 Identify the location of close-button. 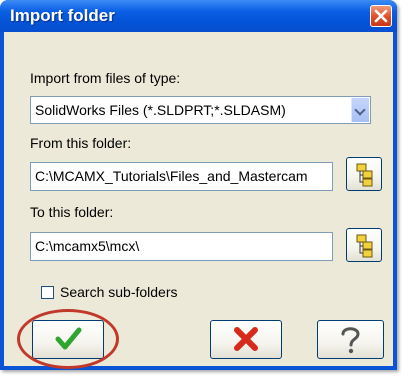
(381, 16).